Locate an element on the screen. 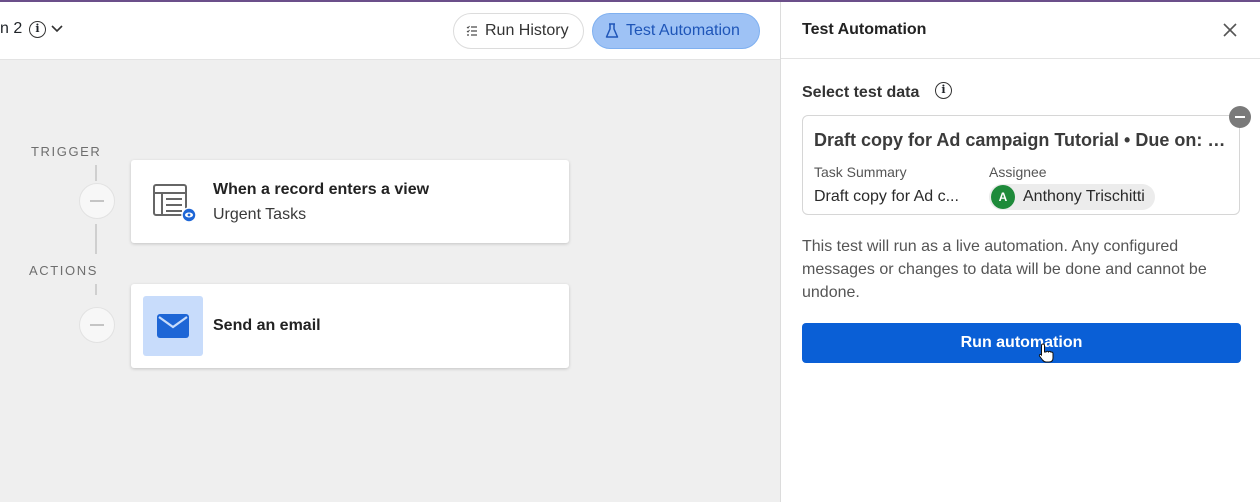 The width and height of the screenshot is (1260, 502). trigger-subtitle: Urgent Tasks is located at coordinates (260, 214).